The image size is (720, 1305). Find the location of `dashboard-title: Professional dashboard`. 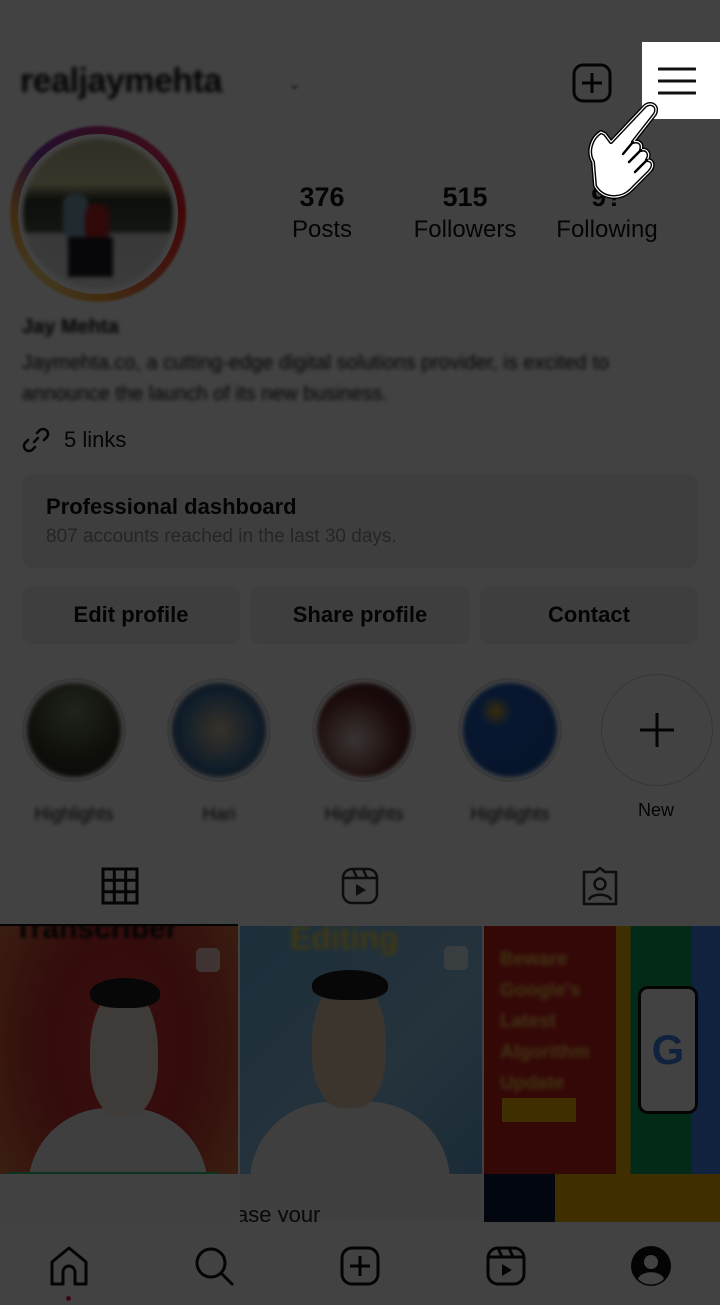

dashboard-title: Professional dashboard is located at coordinates (171, 506).